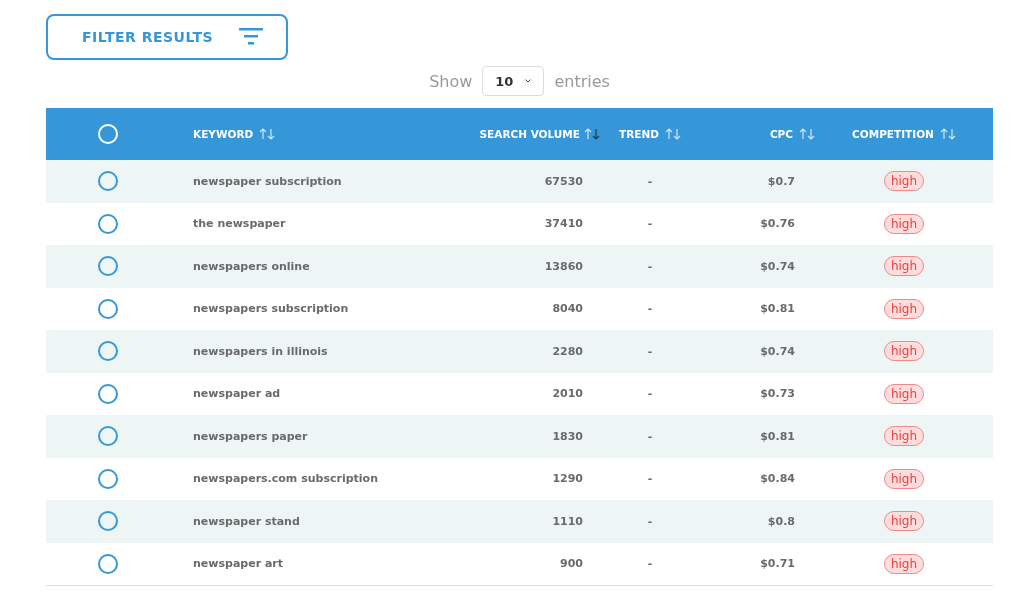 The height and width of the screenshot is (609, 1024). I want to click on volume-cell: 900, so click(571, 564).